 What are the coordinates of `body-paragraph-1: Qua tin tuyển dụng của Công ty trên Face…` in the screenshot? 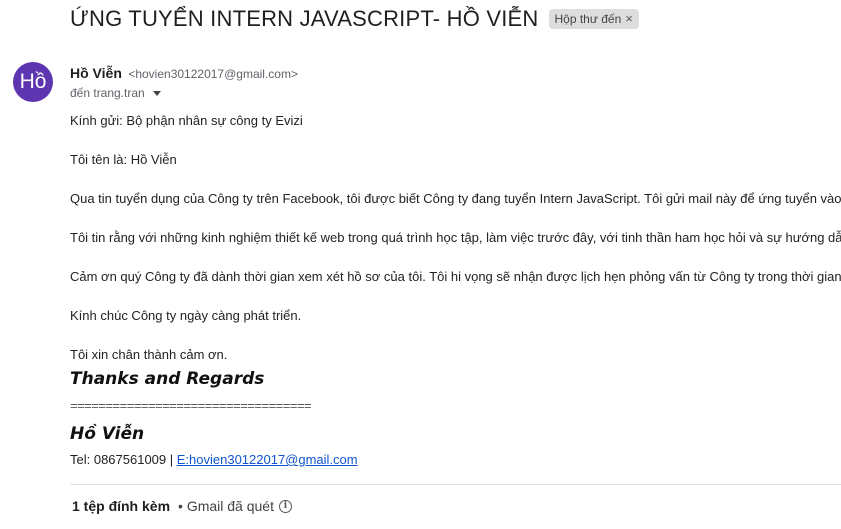 It's located at (455, 198).